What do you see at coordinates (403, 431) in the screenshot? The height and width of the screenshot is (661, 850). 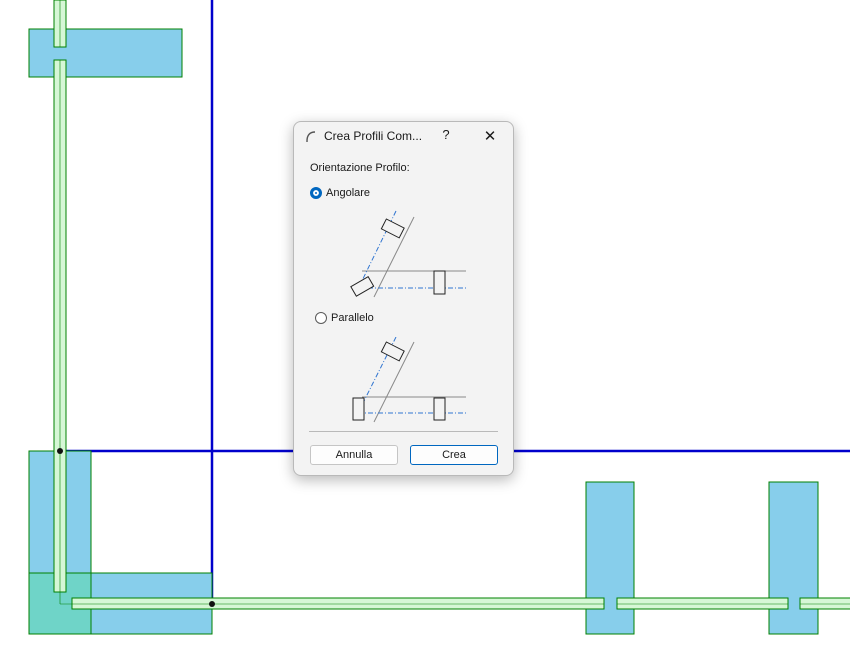 I see `dialog-separator` at bounding box center [403, 431].